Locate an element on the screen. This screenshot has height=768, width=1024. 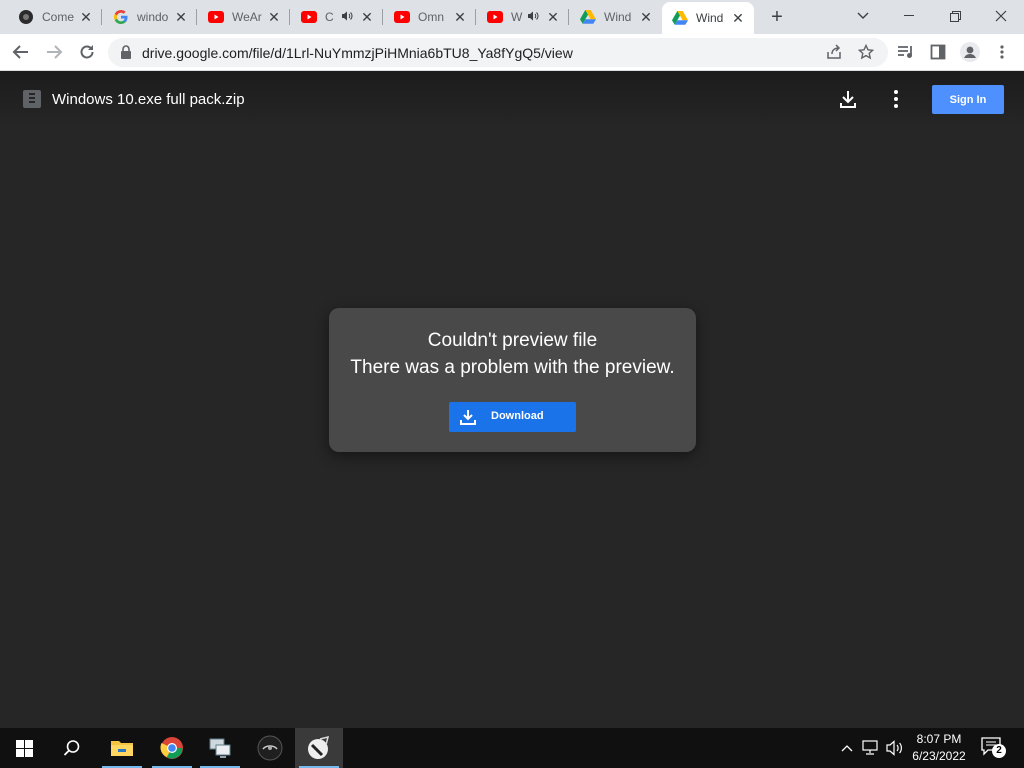
show-hidden-icons-button is located at coordinates (847, 748).